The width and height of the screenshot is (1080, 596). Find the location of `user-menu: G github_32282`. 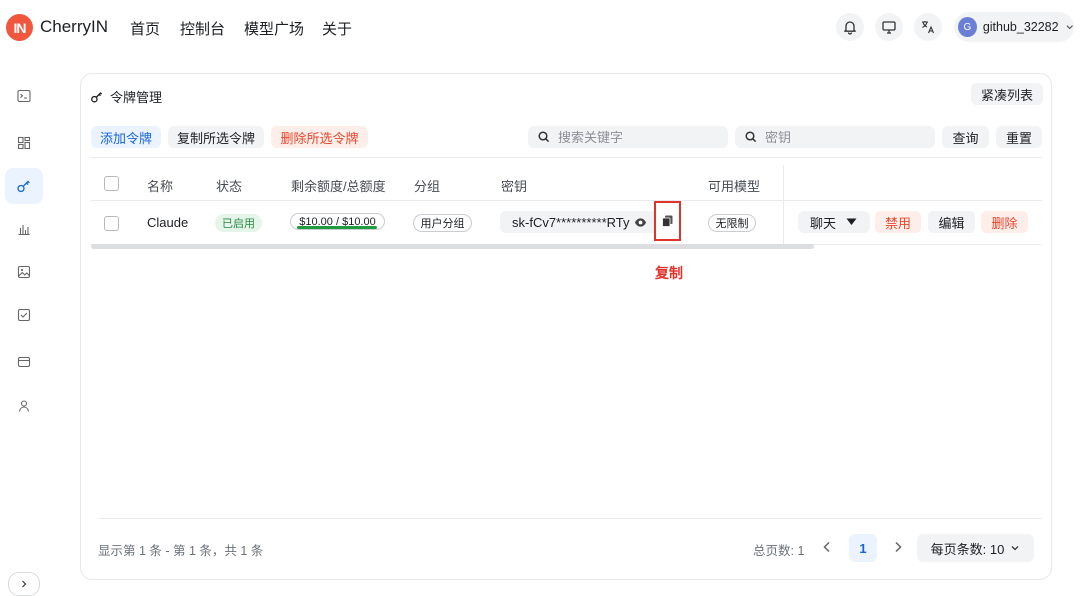

user-menu: G github_32282 is located at coordinates (1014, 27).